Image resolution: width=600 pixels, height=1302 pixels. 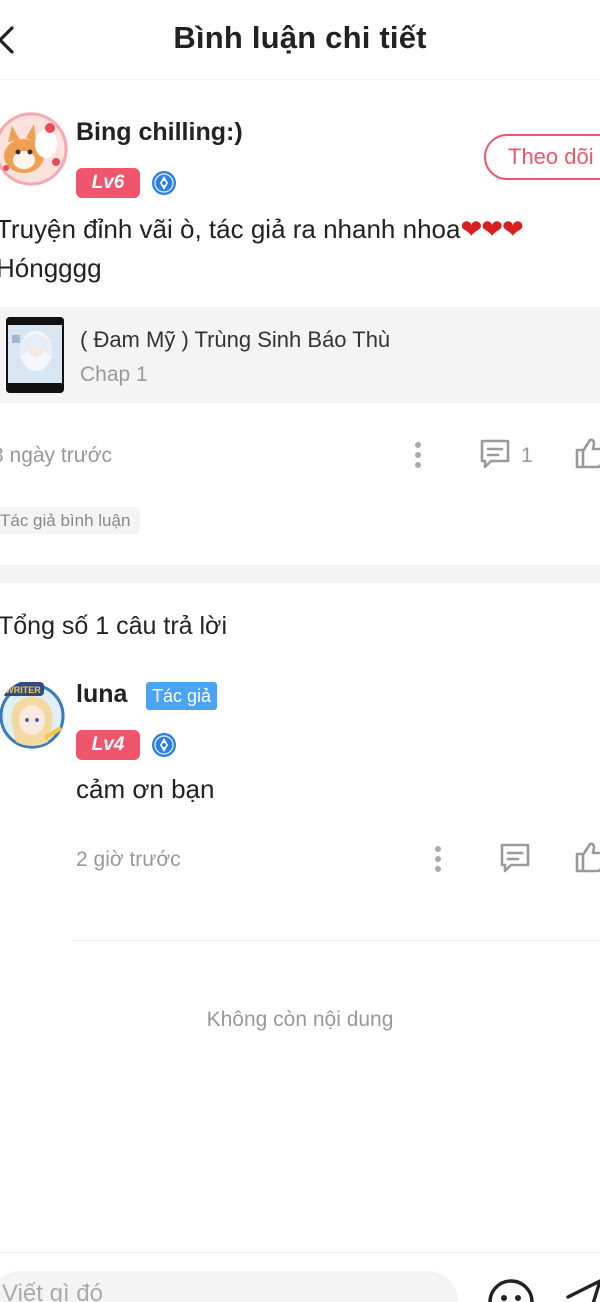 I want to click on comment-text-line2: Hóngggg, so click(x=51, y=268).